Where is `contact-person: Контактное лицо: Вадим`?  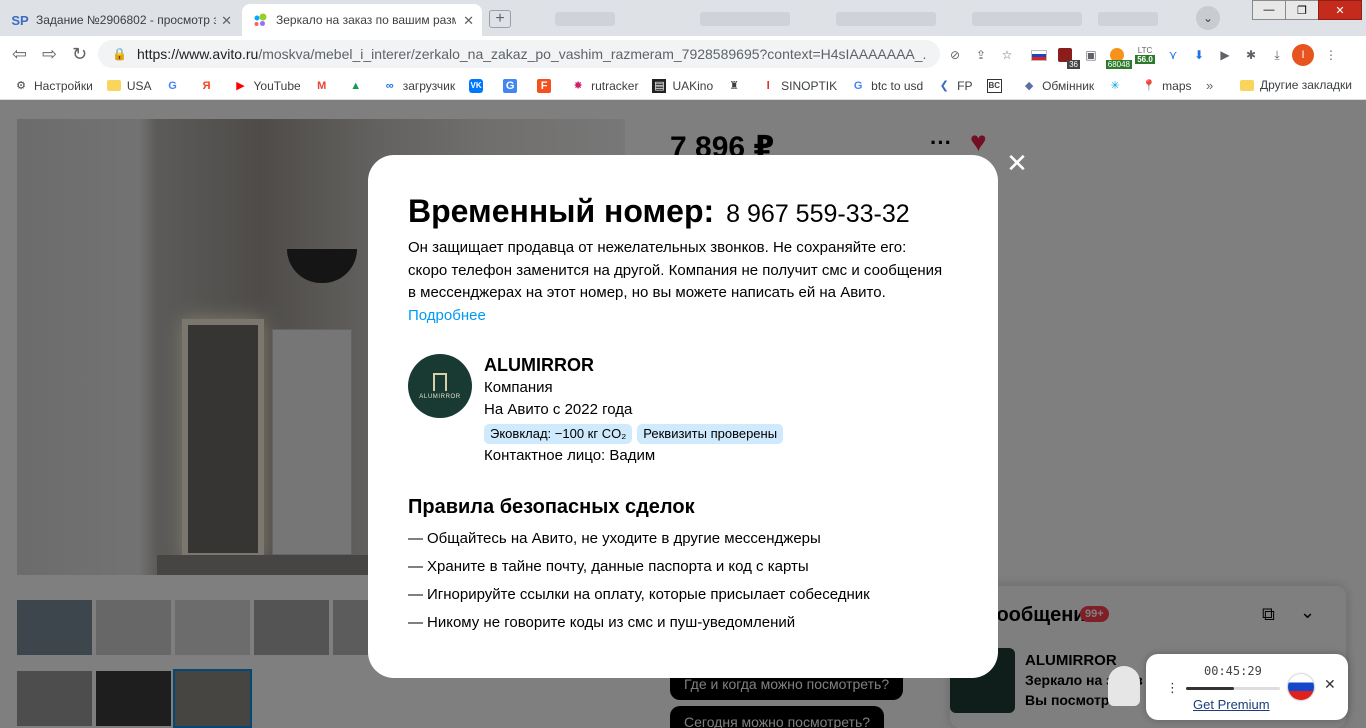
contact-person: Контактное лицо: Вадим is located at coordinates (570, 455).